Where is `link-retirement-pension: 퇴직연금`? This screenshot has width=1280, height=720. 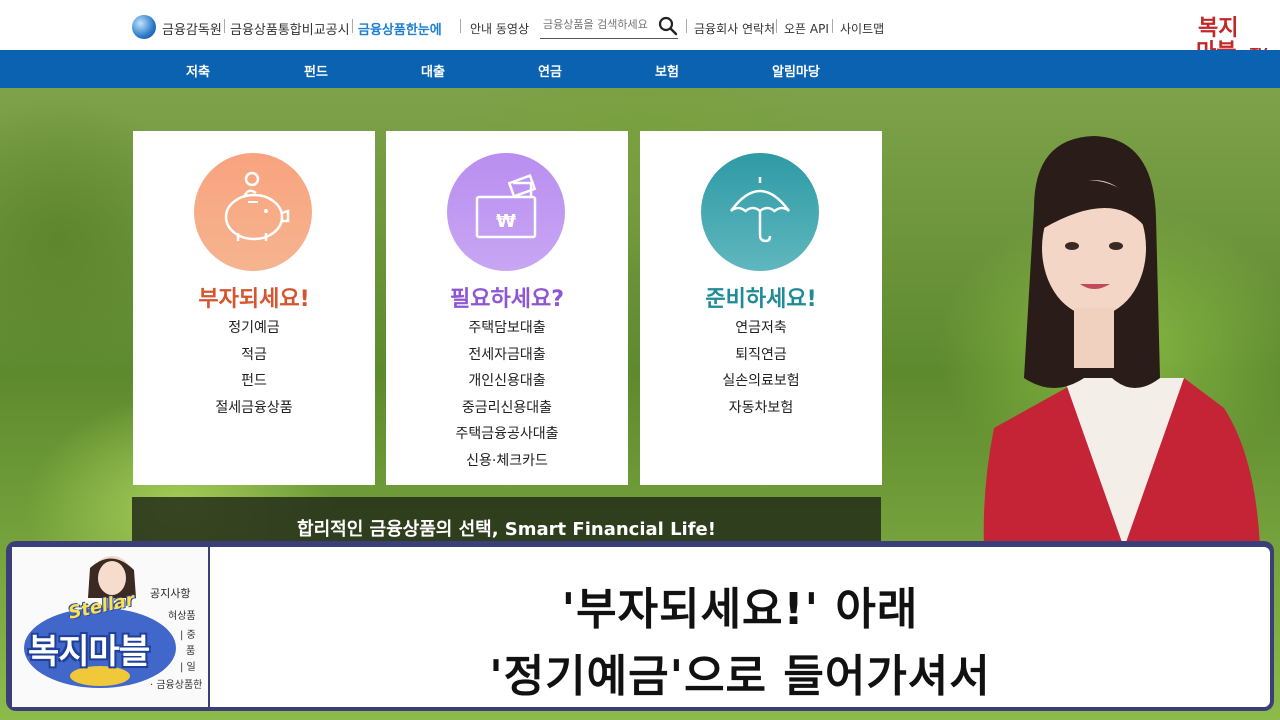 link-retirement-pension: 퇴직연금 is located at coordinates (761, 355).